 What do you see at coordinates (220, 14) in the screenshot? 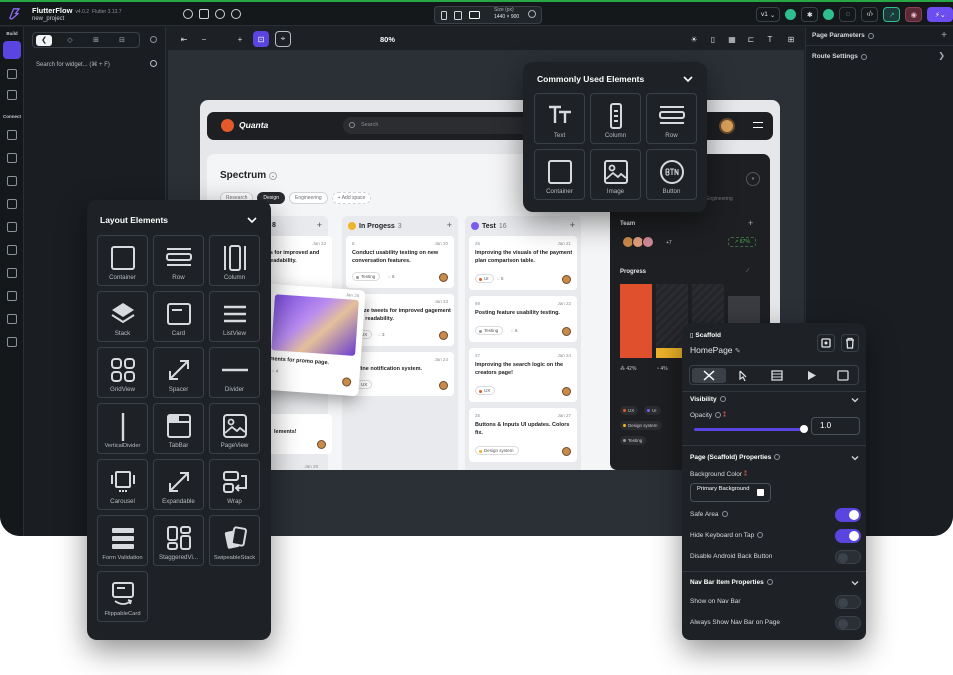
I see `search-icon` at bounding box center [220, 14].